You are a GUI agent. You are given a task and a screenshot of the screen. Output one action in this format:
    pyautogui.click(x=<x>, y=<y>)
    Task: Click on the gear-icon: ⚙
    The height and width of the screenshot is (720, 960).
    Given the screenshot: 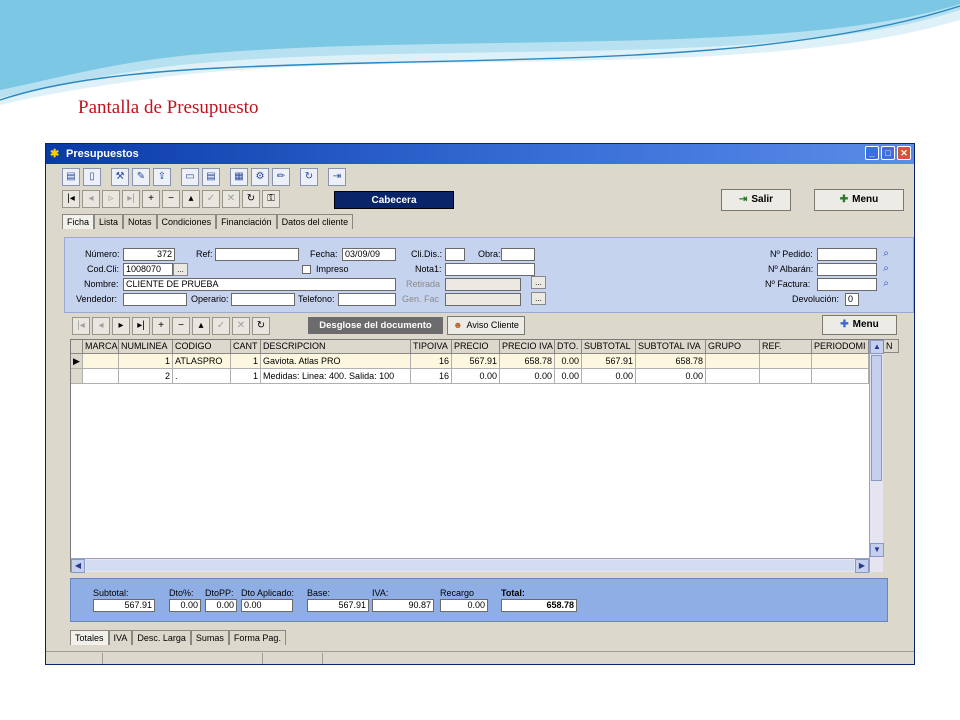 What is the action you would take?
    pyautogui.click(x=260, y=177)
    